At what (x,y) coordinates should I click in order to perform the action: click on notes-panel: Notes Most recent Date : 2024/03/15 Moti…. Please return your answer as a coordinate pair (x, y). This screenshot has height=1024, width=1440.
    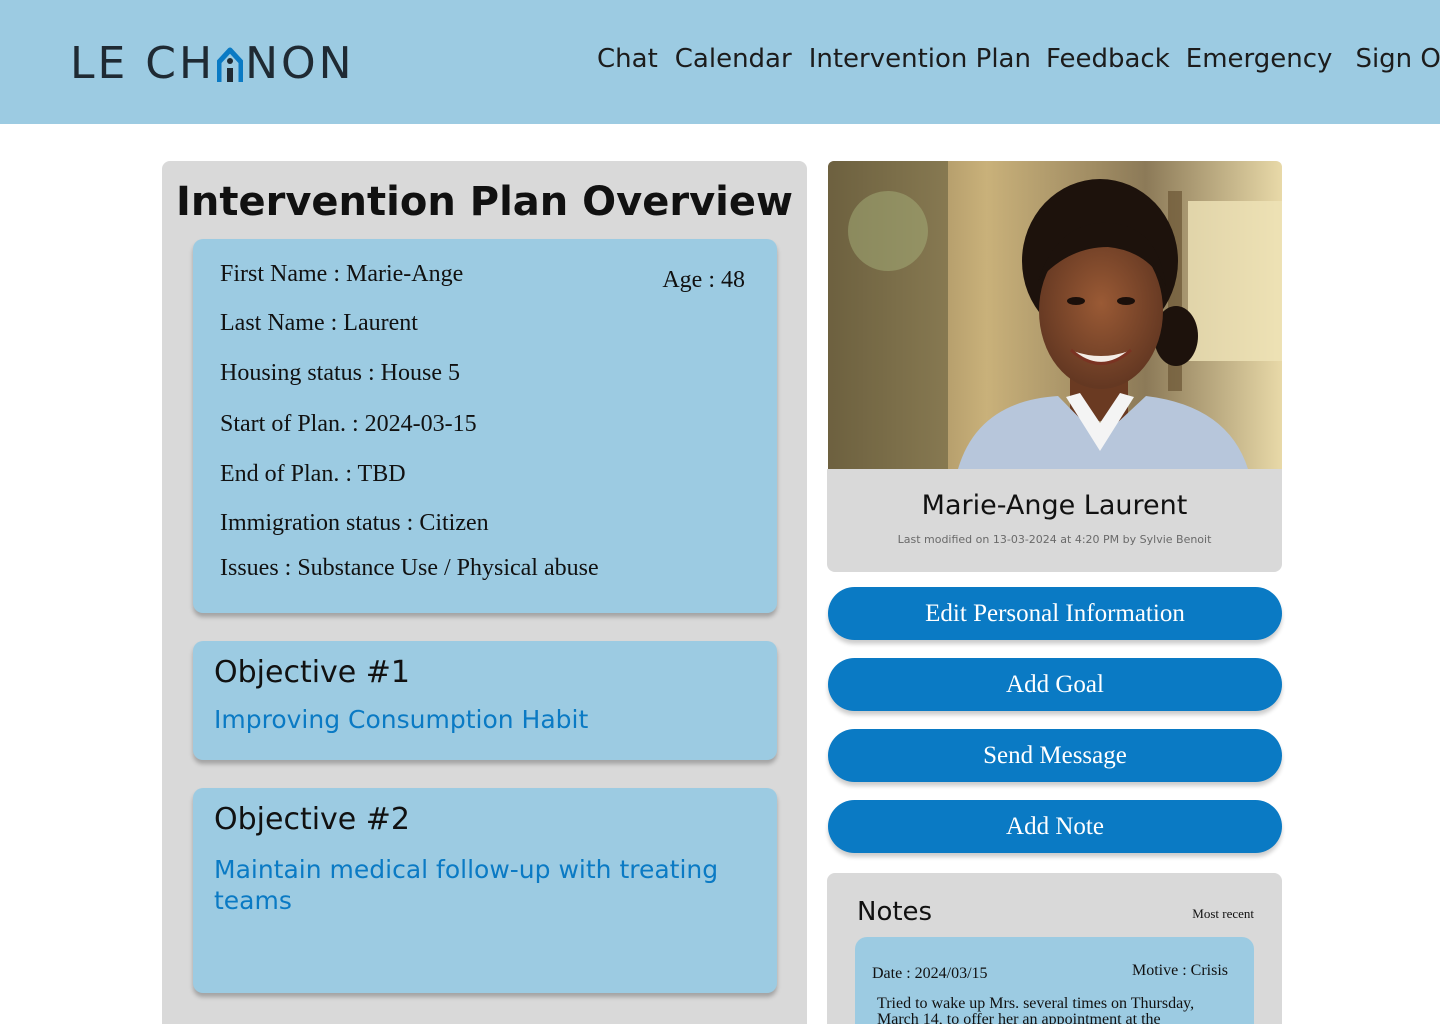
    Looking at the image, I should click on (1054, 948).